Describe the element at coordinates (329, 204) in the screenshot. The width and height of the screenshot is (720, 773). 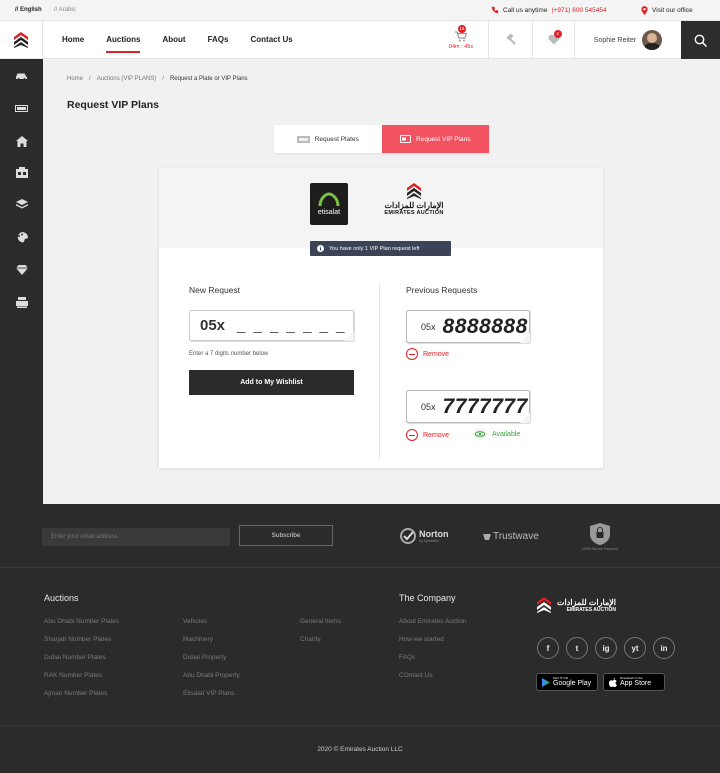
I see `etisalat-logo: etisalat` at that location.